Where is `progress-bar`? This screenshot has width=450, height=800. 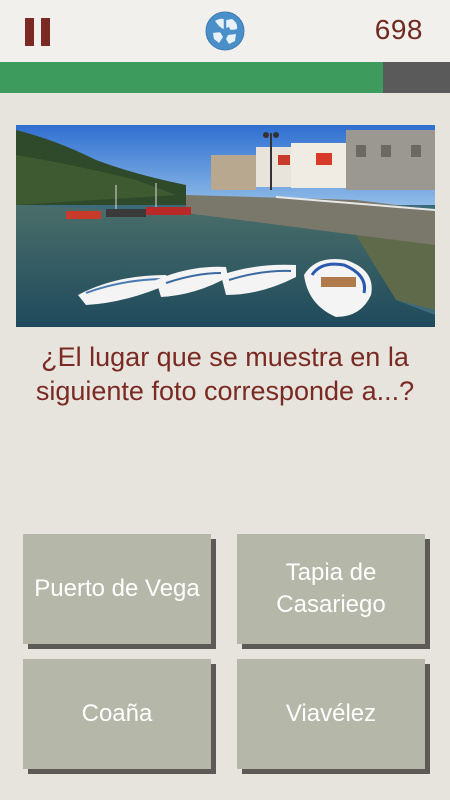 progress-bar is located at coordinates (225, 77).